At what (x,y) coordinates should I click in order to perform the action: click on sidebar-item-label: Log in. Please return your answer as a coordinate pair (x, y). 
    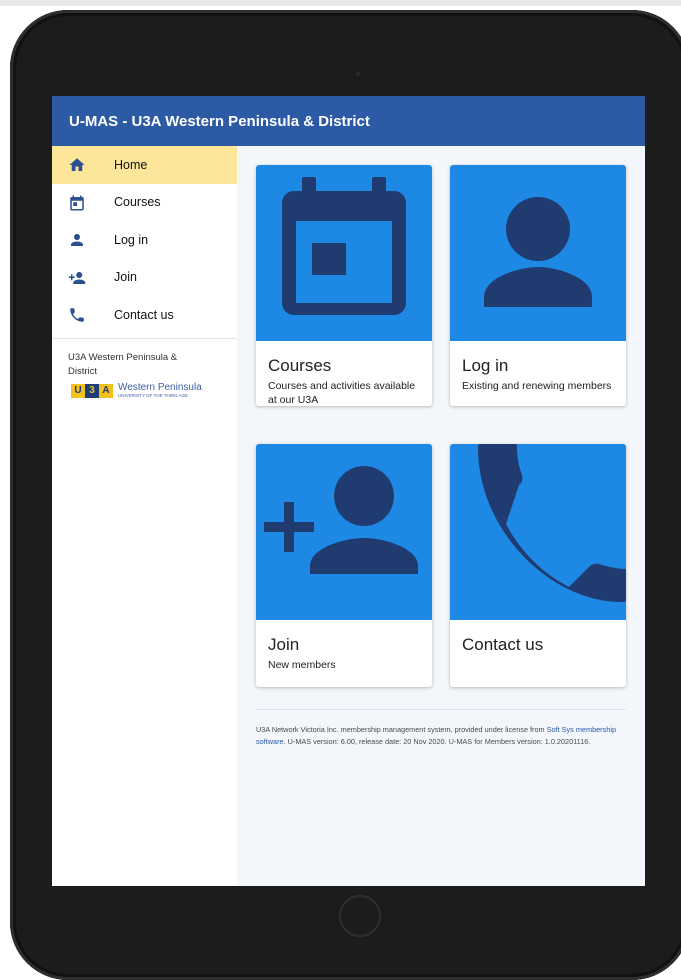
    Looking at the image, I should click on (131, 239).